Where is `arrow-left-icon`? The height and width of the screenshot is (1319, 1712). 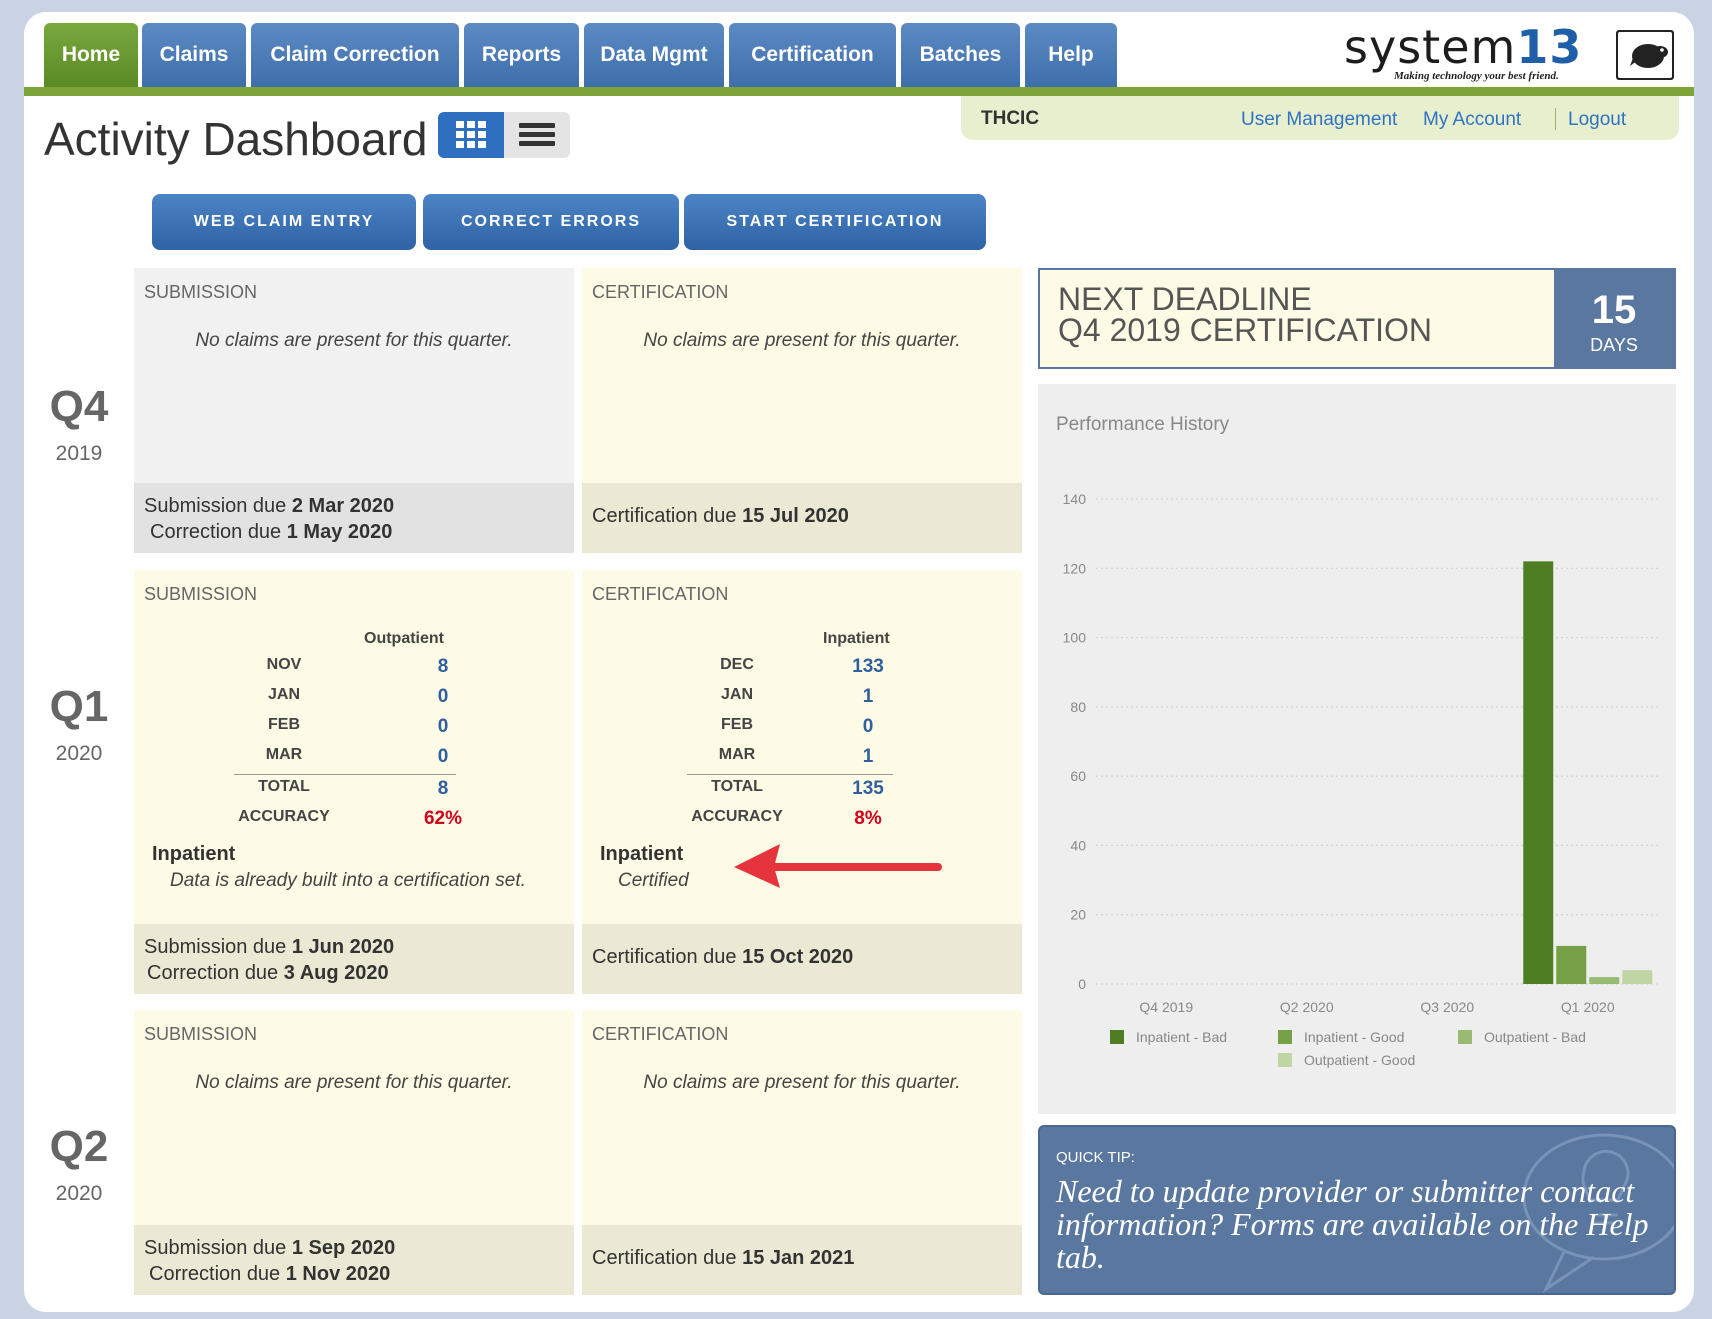 arrow-left-icon is located at coordinates (838, 866).